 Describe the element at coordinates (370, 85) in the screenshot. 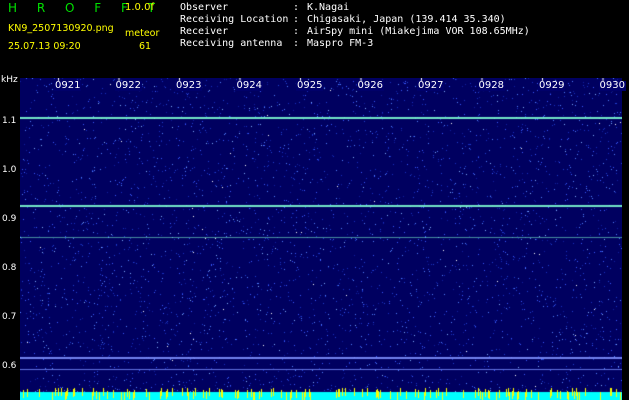

I see `time-tick-label: 0926` at that location.